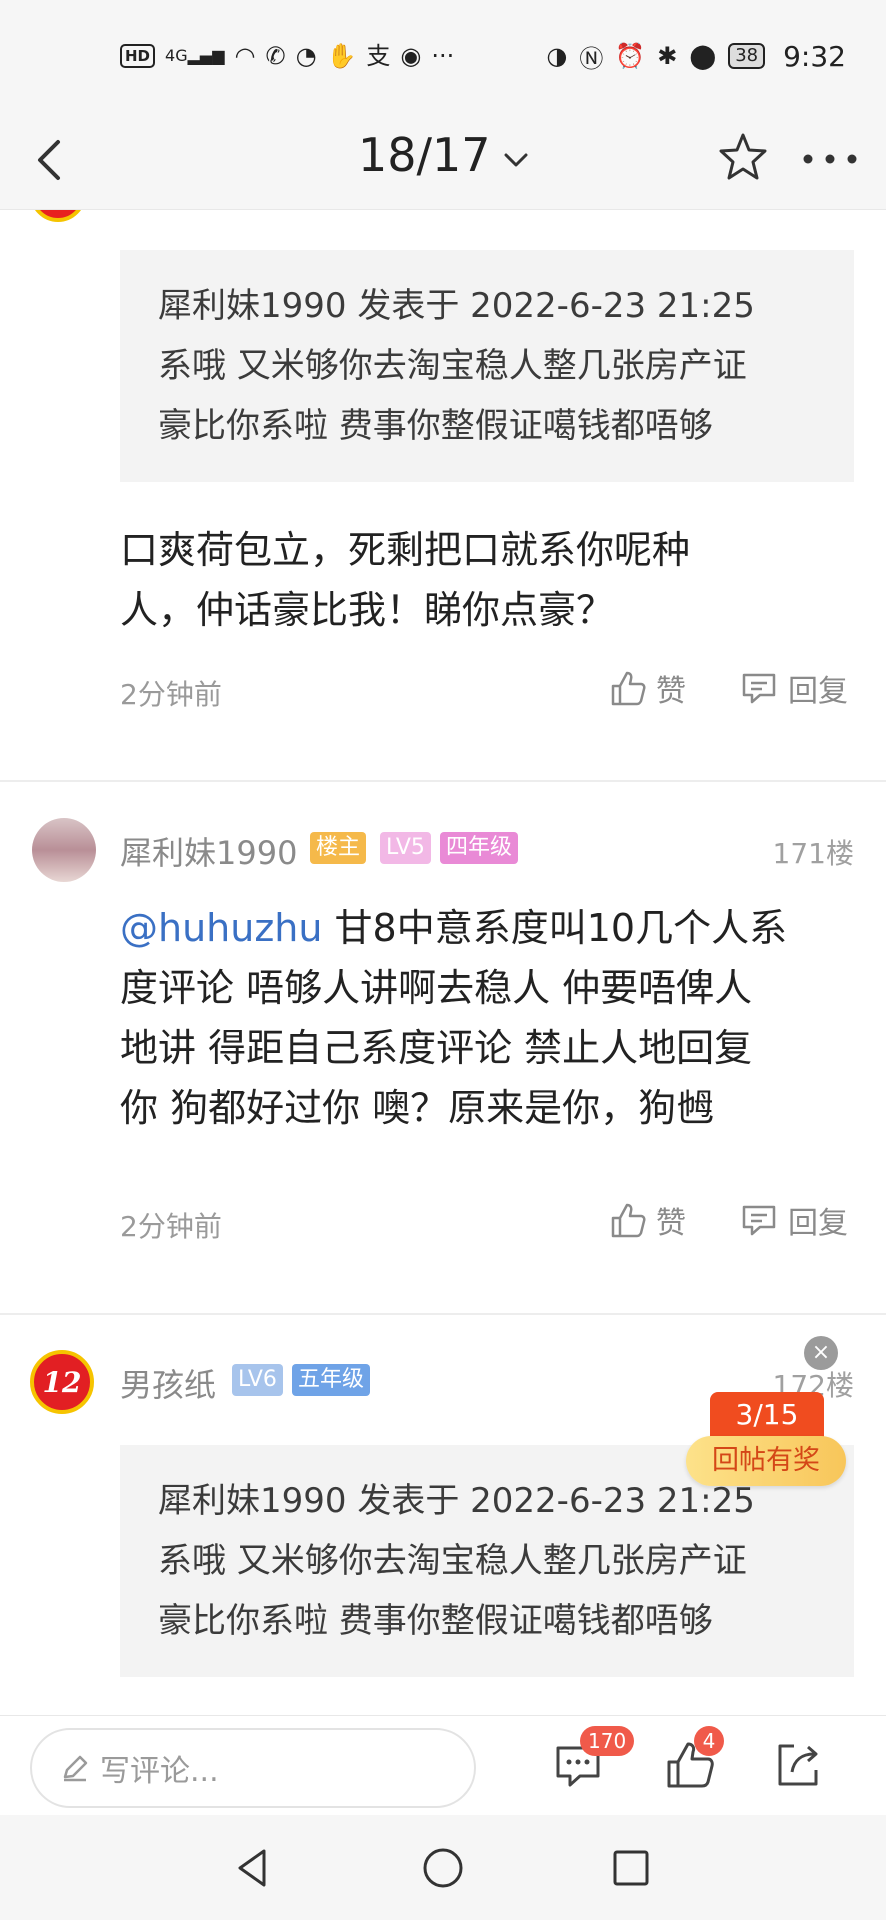 The width and height of the screenshot is (886, 1920). Describe the element at coordinates (557, 56) in the screenshot. I see `data-saver-icon: ◑` at that location.